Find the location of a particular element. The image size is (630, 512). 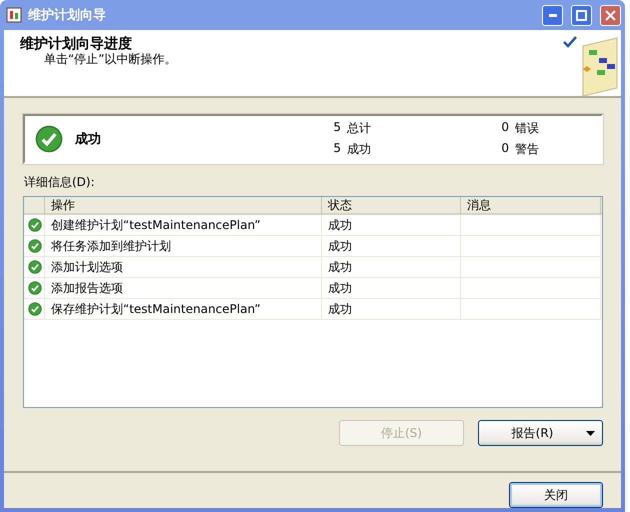

table-cell: 创建维护计划“testMaintenancePlan” is located at coordinates (183, 225).